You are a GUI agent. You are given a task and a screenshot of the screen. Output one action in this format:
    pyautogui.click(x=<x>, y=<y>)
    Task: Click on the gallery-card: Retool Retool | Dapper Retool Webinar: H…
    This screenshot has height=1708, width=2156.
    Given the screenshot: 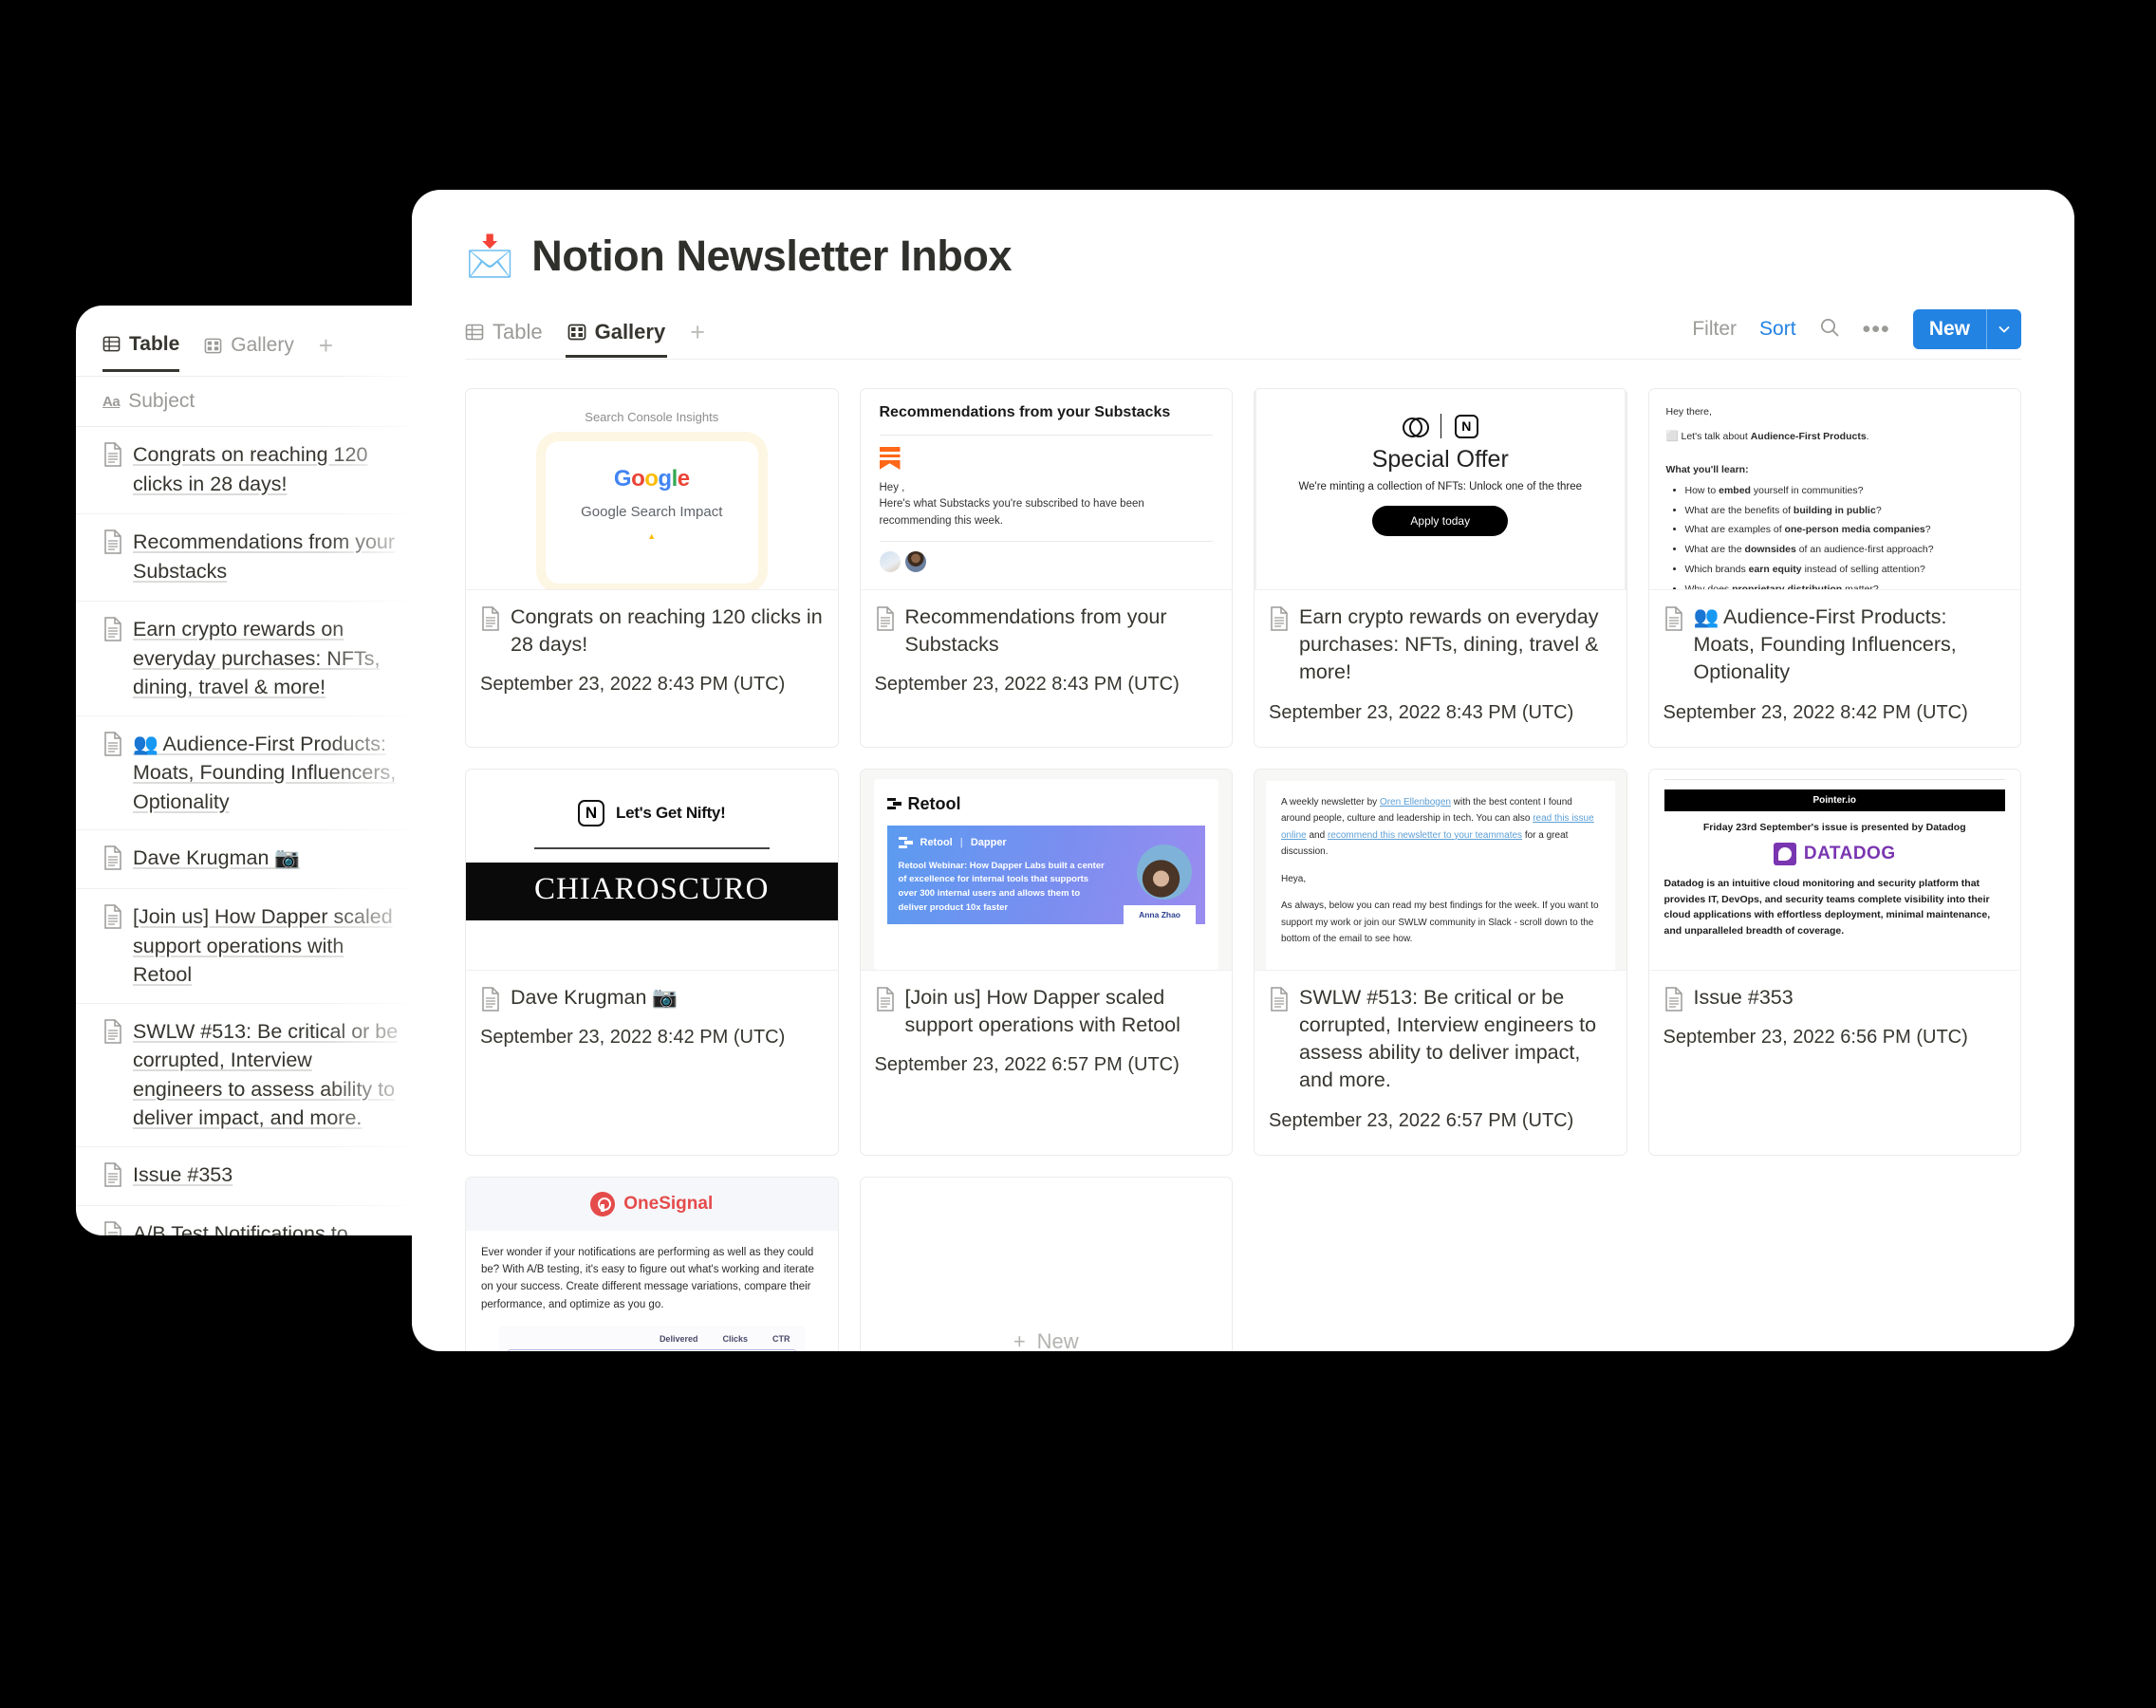 What is the action you would take?
    pyautogui.click(x=1046, y=962)
    